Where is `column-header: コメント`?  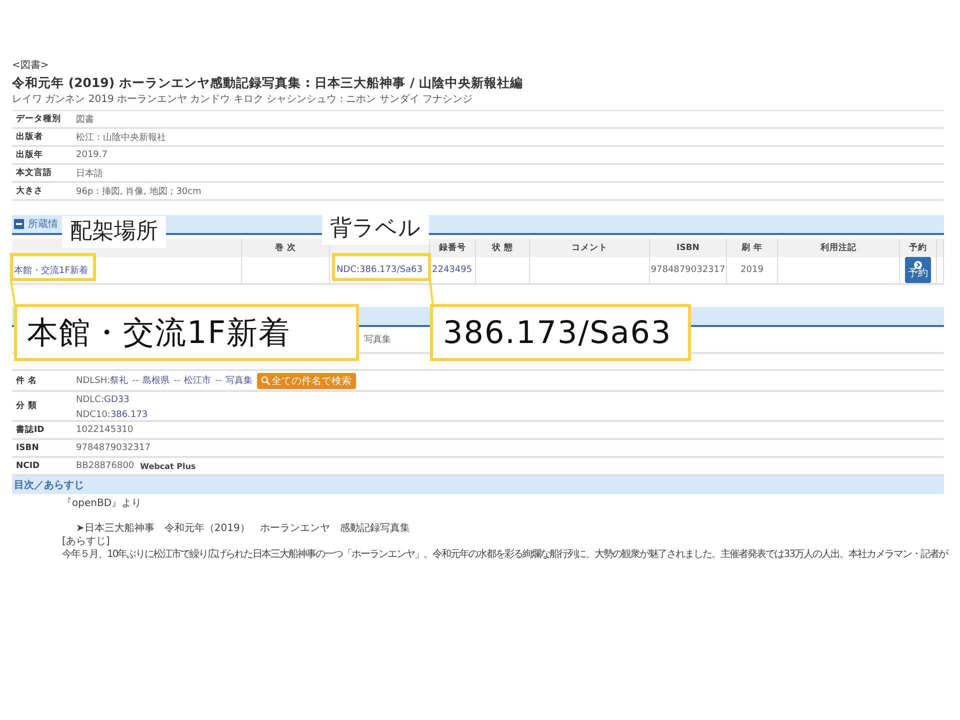
column-header: コメント is located at coordinates (590, 248).